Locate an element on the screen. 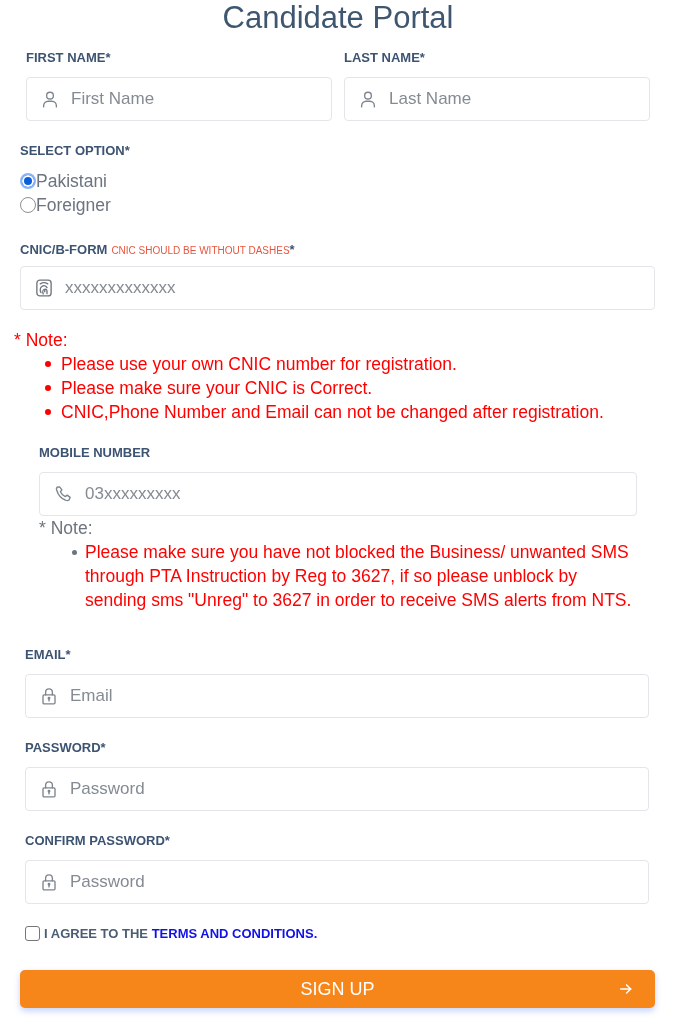  field-label: CNIC/B-FORM is located at coordinates (64, 250).